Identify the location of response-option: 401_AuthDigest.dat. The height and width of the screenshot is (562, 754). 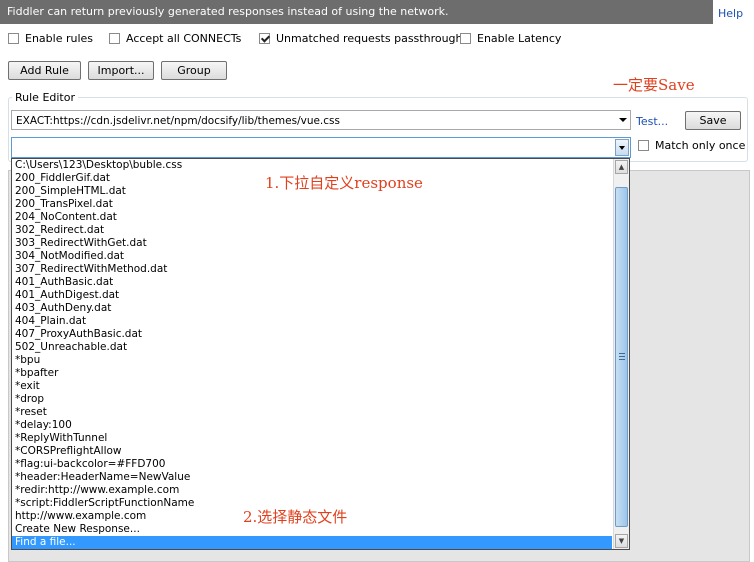
(312, 295).